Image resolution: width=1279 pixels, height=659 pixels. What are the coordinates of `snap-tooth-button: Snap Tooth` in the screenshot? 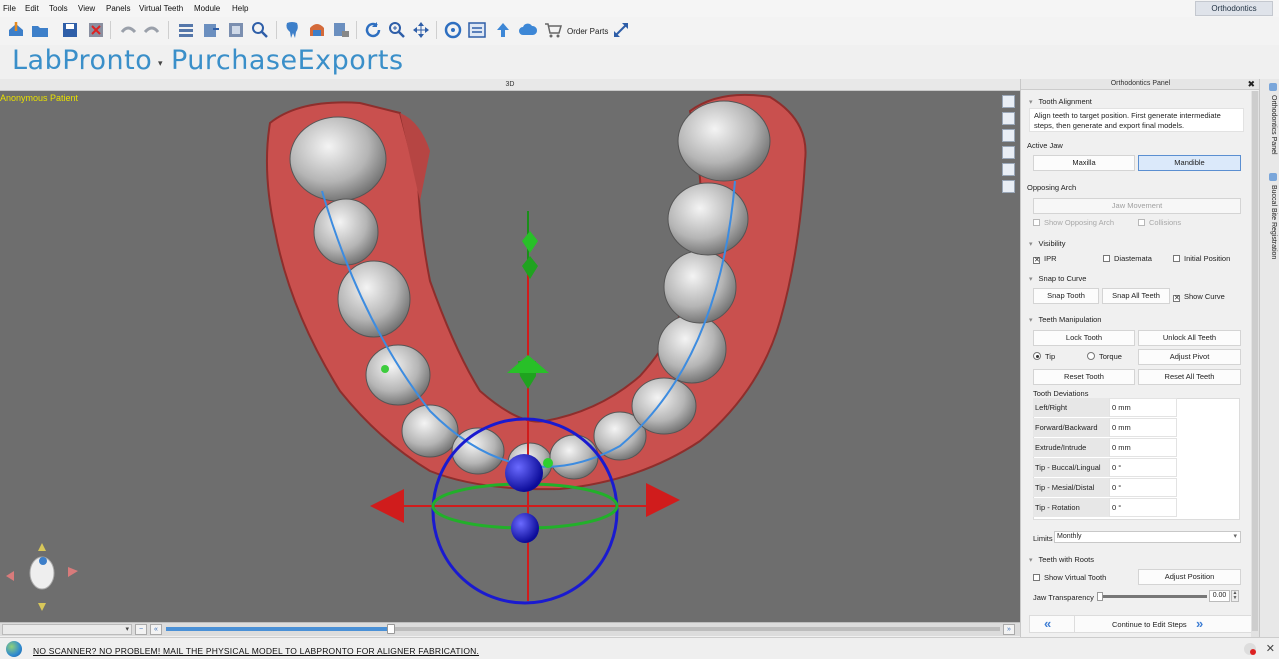 It's located at (1066, 296).